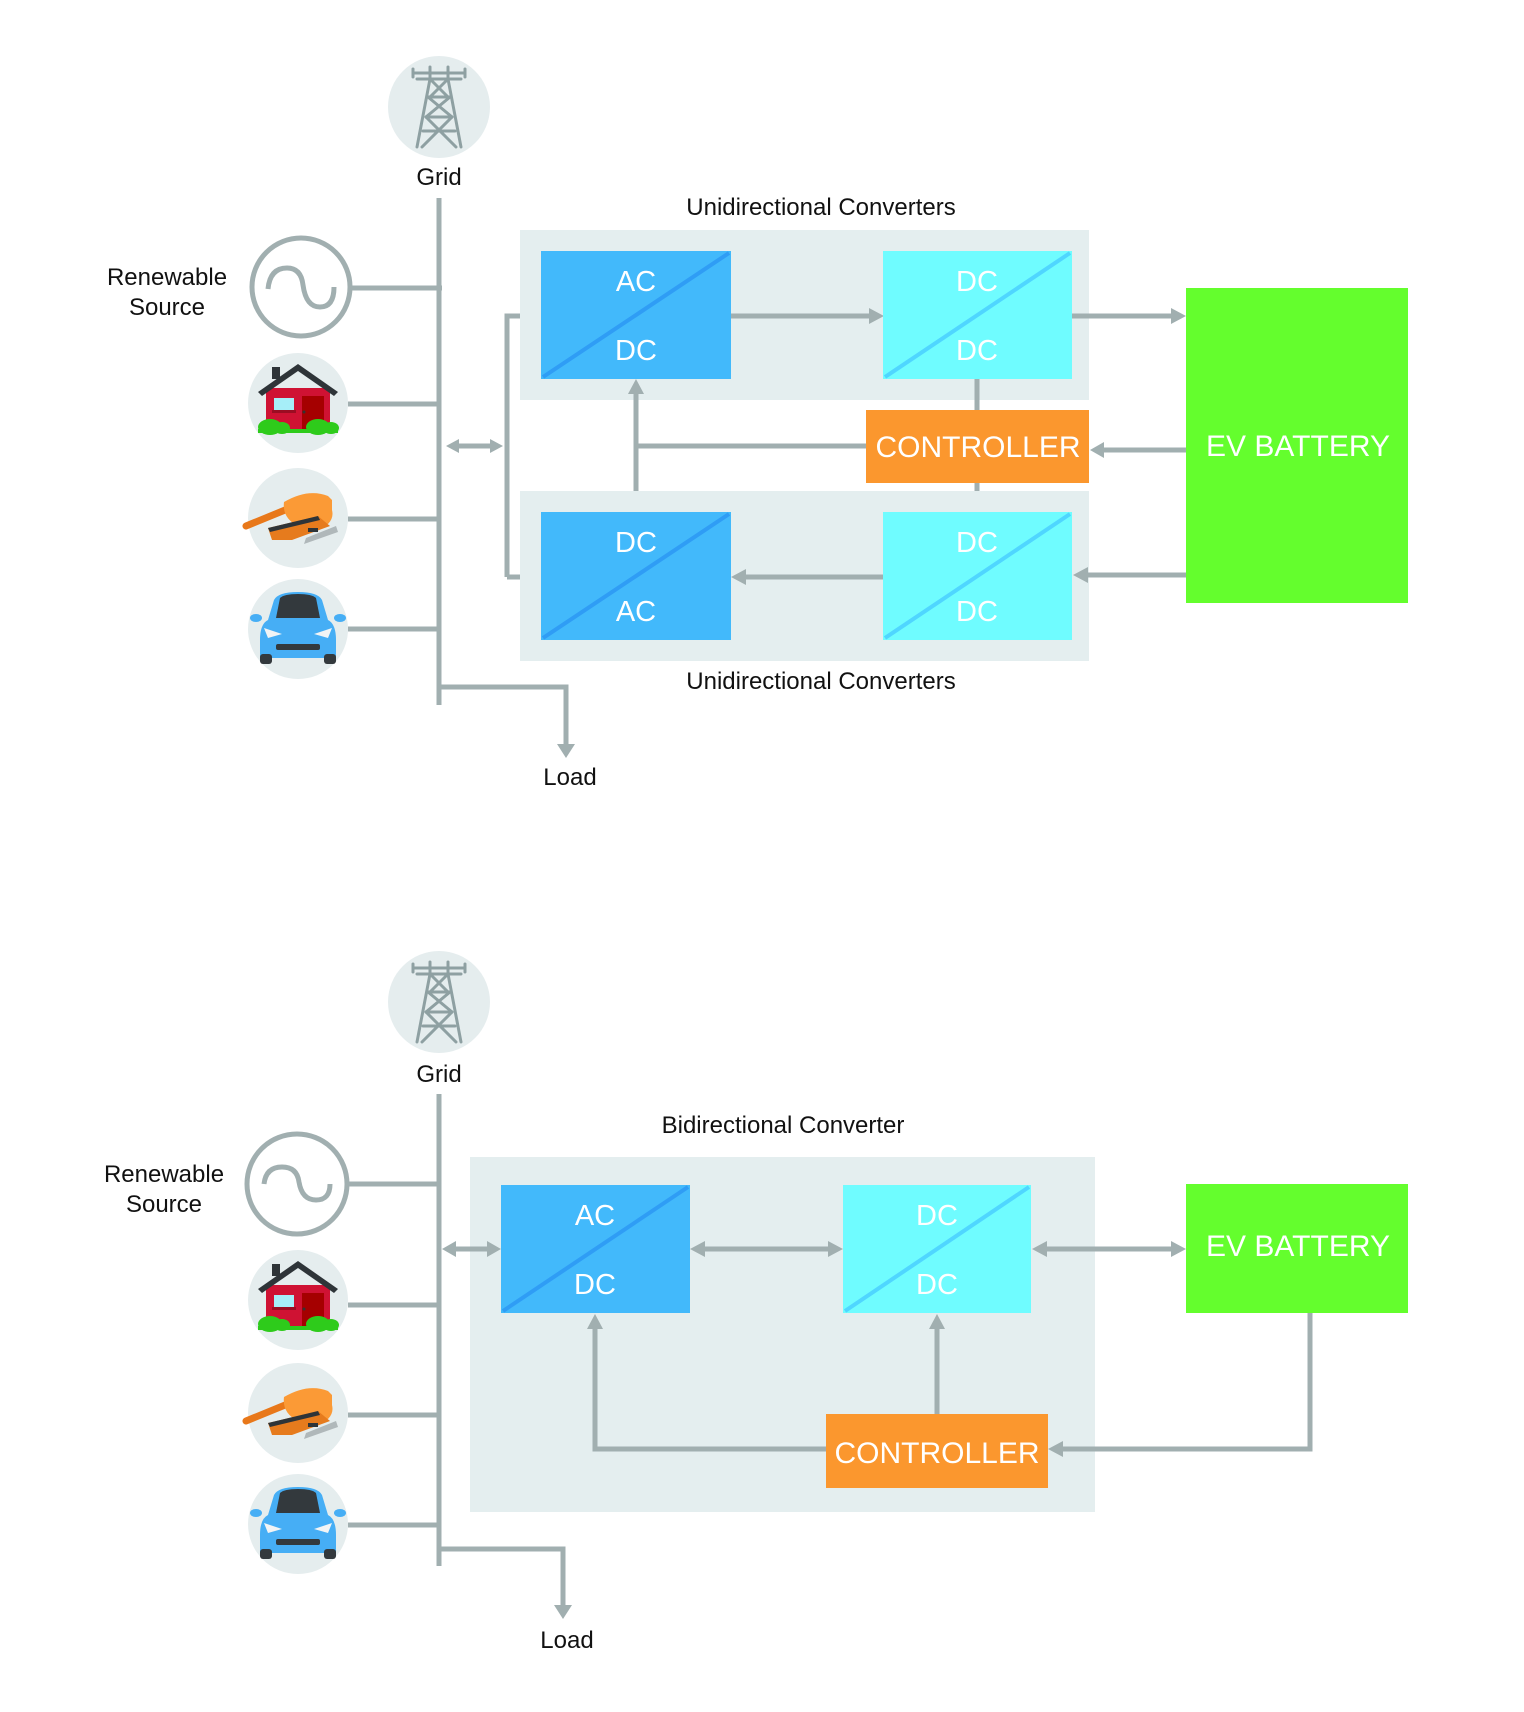 The height and width of the screenshot is (1712, 1524). Describe the element at coordinates (1097, 450) in the screenshot. I see `arrow-head-into-controller` at that location.